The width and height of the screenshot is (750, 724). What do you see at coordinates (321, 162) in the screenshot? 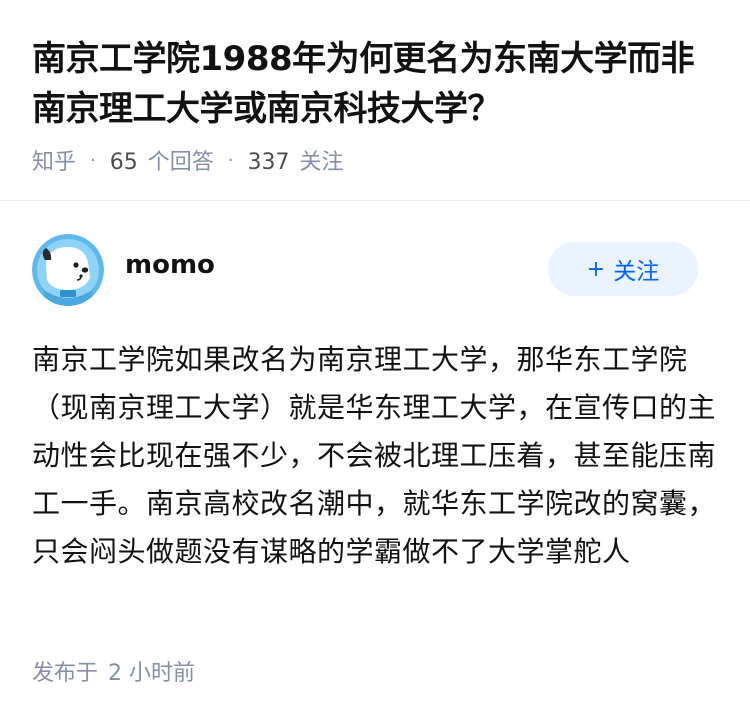
I see `follower-count-label: 关注` at bounding box center [321, 162].